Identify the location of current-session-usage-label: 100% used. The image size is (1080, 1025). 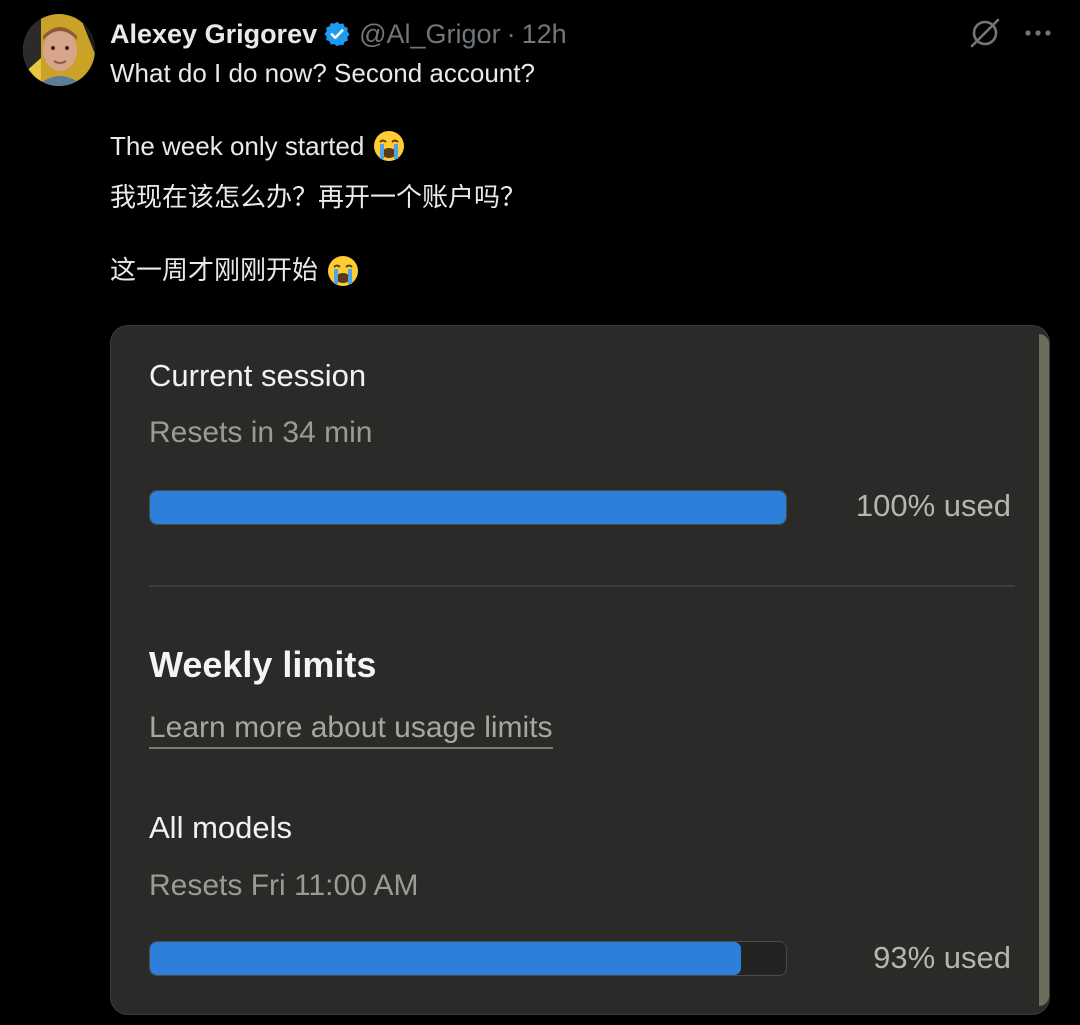
(933, 505).